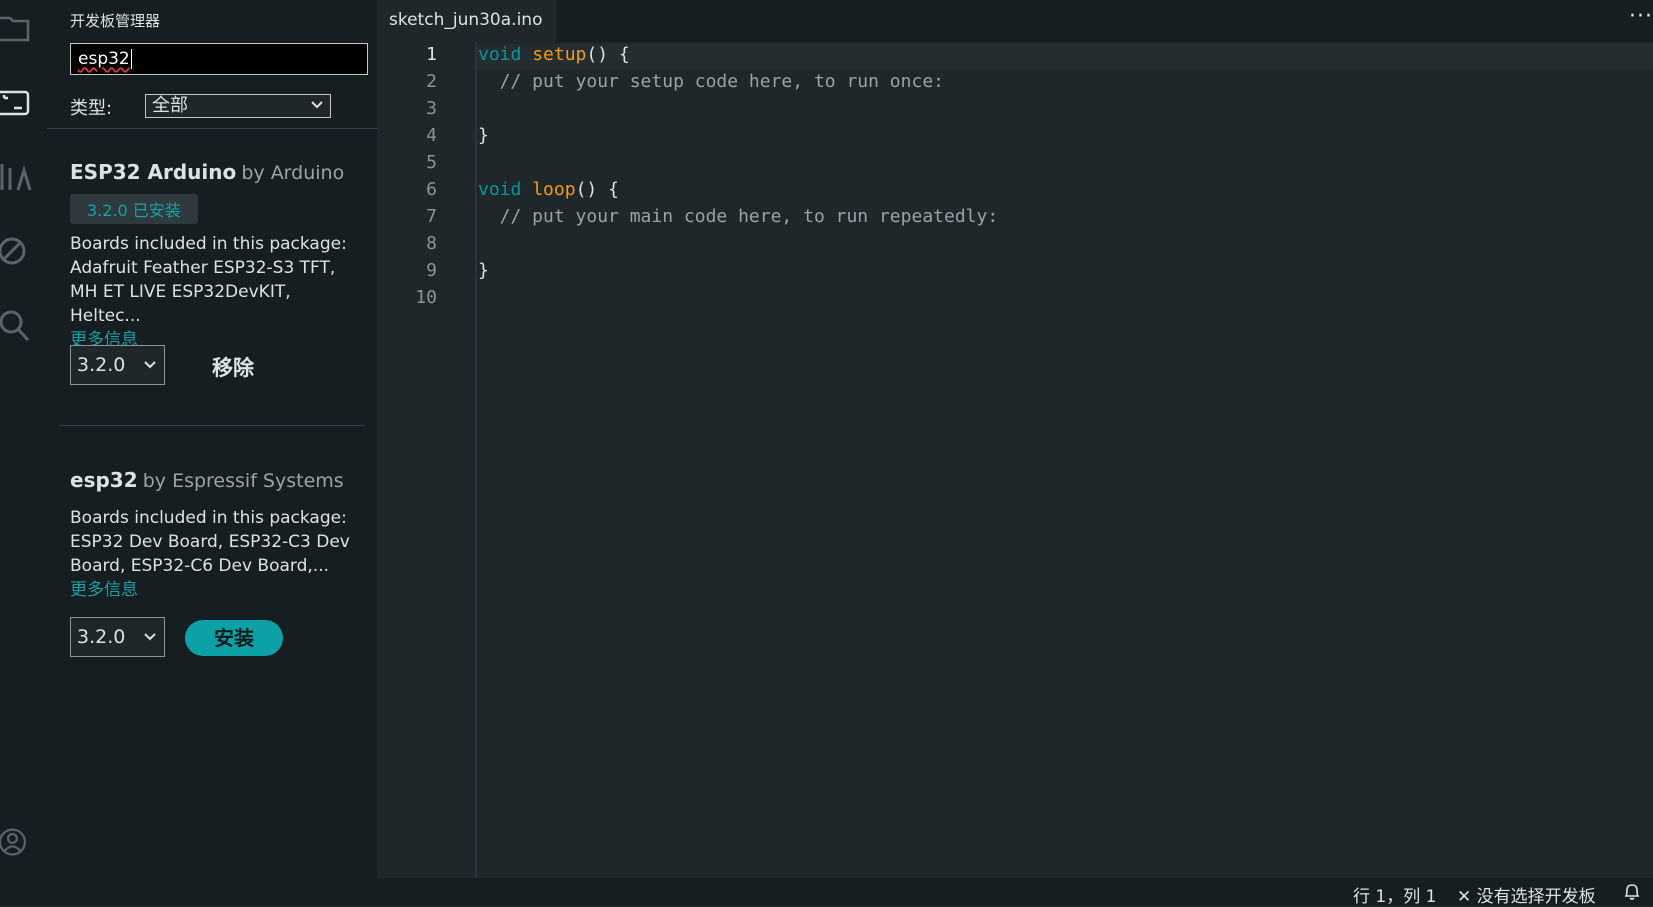 Image resolution: width=1653 pixels, height=907 pixels. I want to click on more-actions-icon: ···, so click(1641, 16).